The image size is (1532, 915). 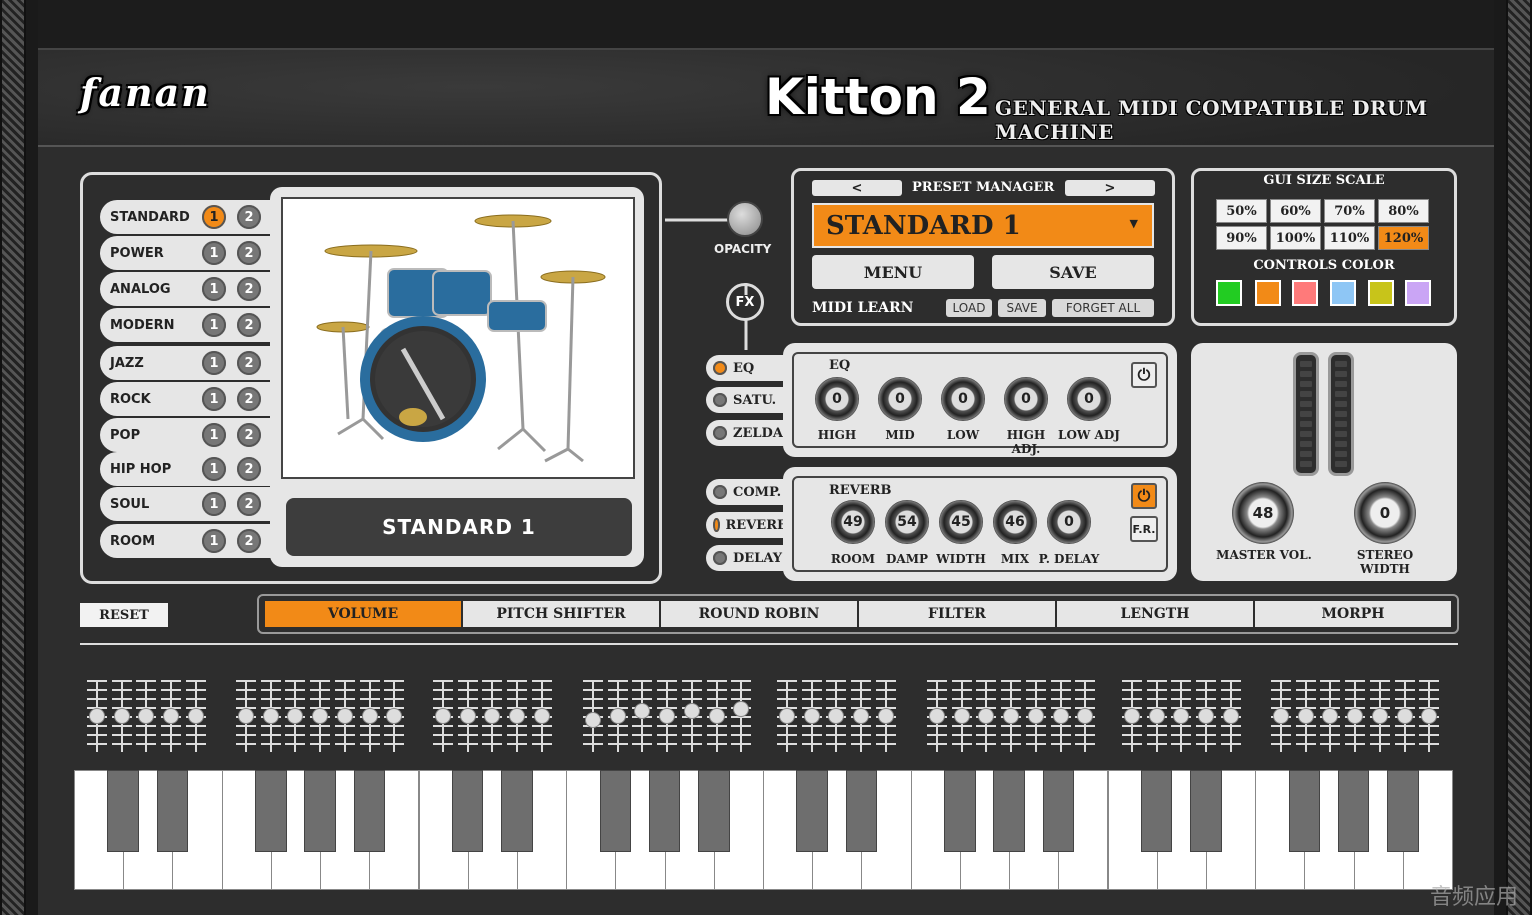 What do you see at coordinates (363, 614) in the screenshot?
I see `tab-volume: VOLUME` at bounding box center [363, 614].